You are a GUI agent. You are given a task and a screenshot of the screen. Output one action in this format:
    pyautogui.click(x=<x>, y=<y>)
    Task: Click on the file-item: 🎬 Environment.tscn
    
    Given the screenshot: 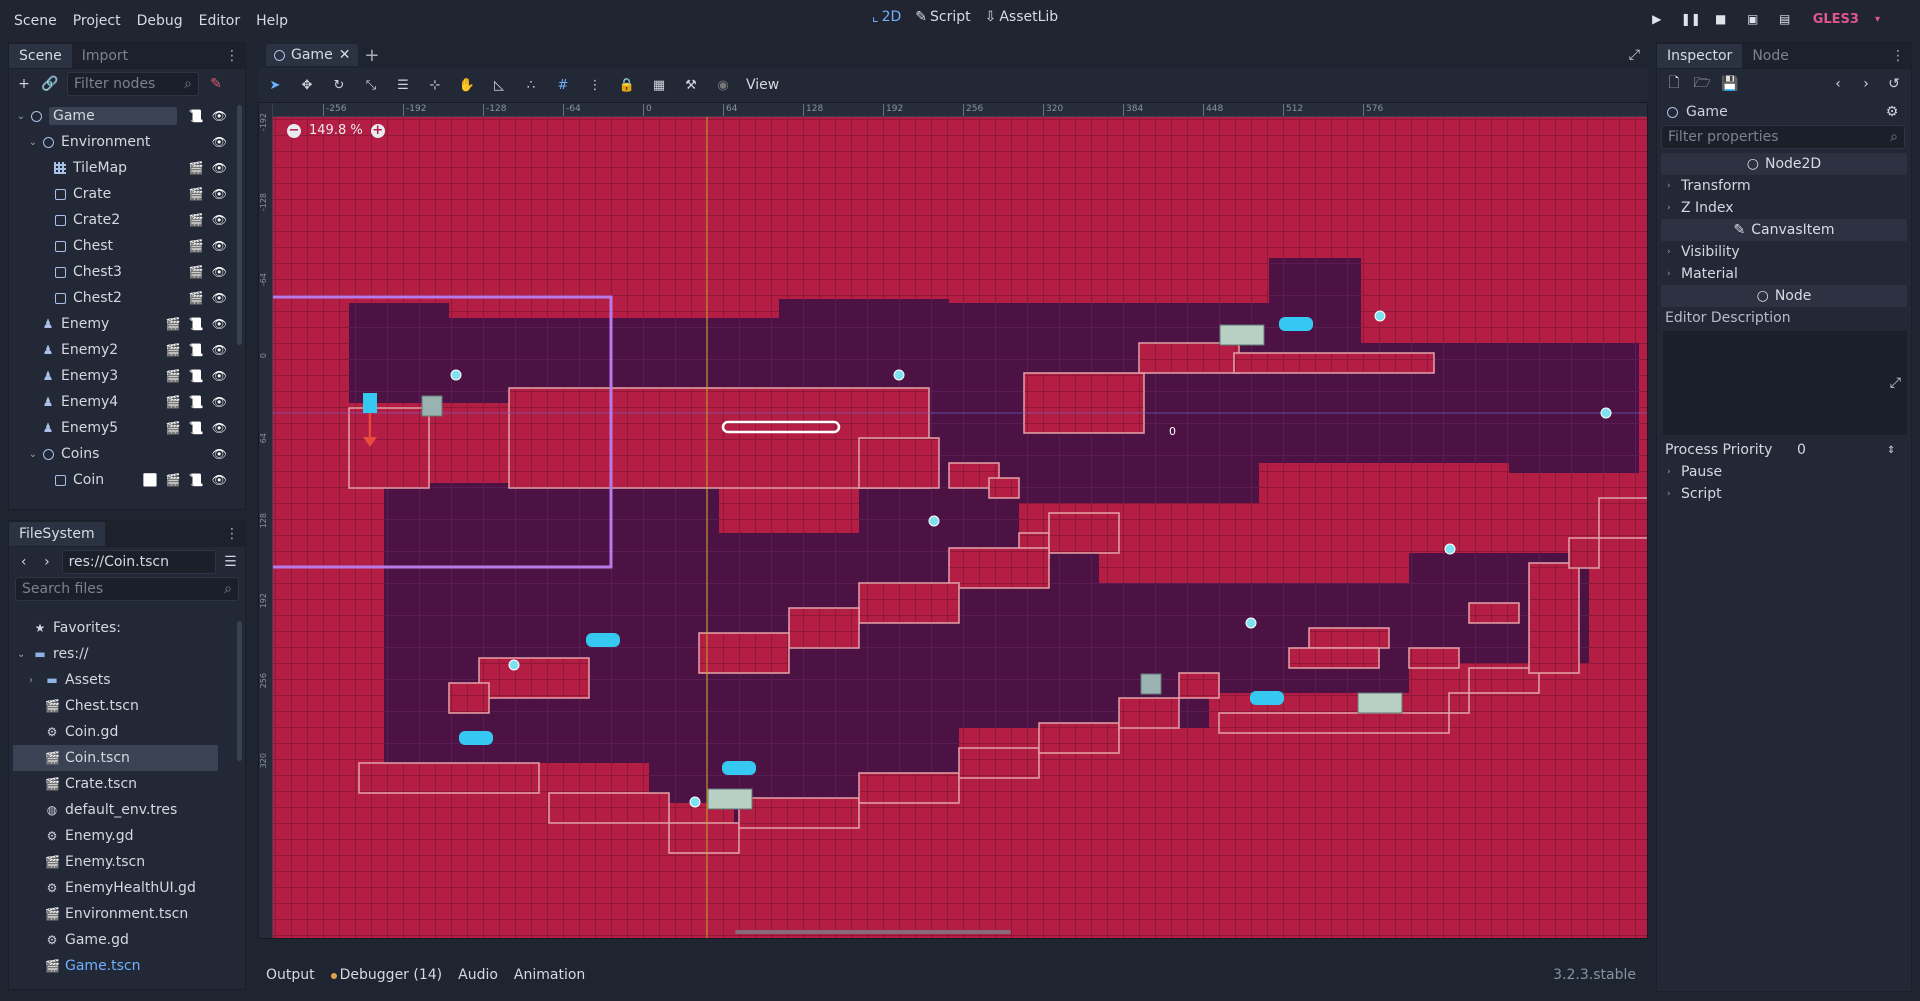 What is the action you would take?
    pyautogui.click(x=122, y=914)
    